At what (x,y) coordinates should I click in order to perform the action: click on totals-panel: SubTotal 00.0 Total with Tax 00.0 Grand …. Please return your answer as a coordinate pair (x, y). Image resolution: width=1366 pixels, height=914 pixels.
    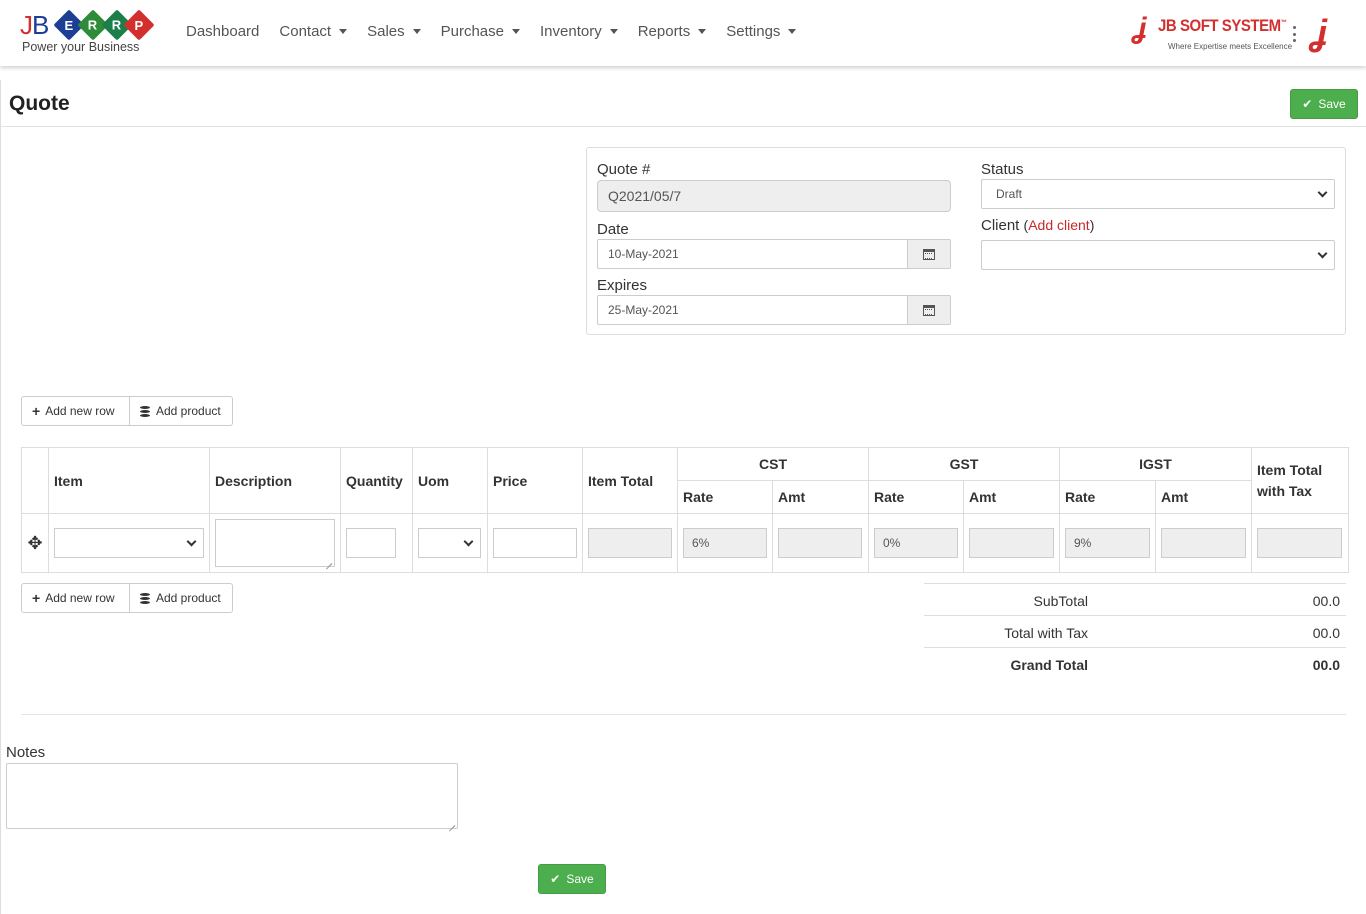
    Looking at the image, I should click on (1135, 631).